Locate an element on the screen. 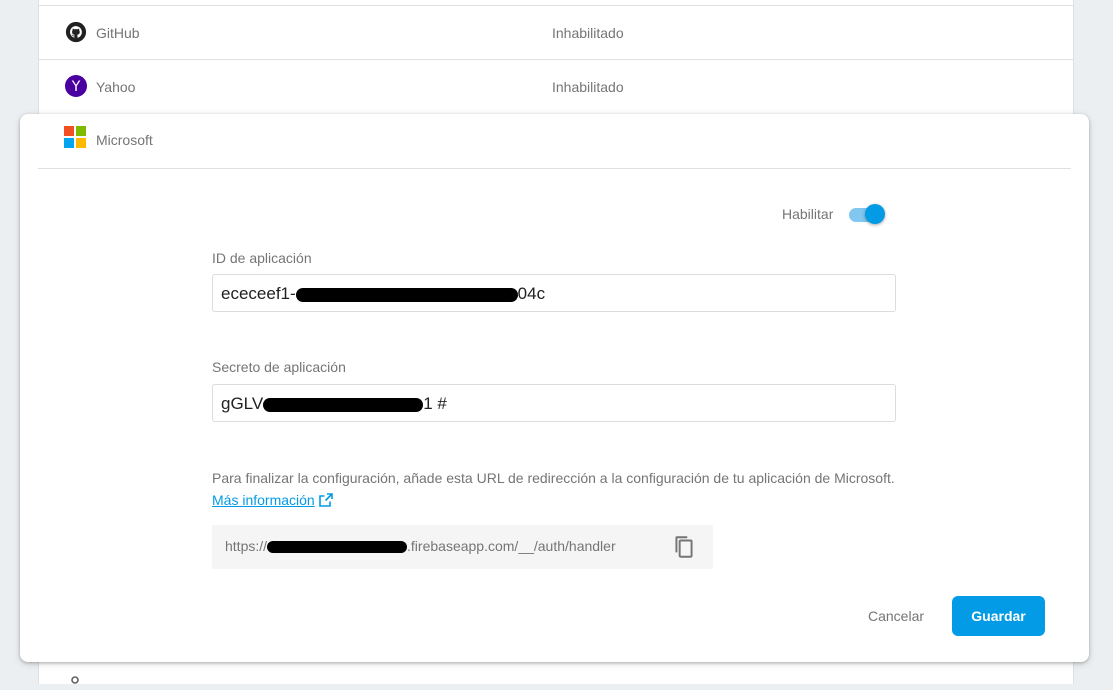  app-secret-value-start: gGLV is located at coordinates (242, 403).